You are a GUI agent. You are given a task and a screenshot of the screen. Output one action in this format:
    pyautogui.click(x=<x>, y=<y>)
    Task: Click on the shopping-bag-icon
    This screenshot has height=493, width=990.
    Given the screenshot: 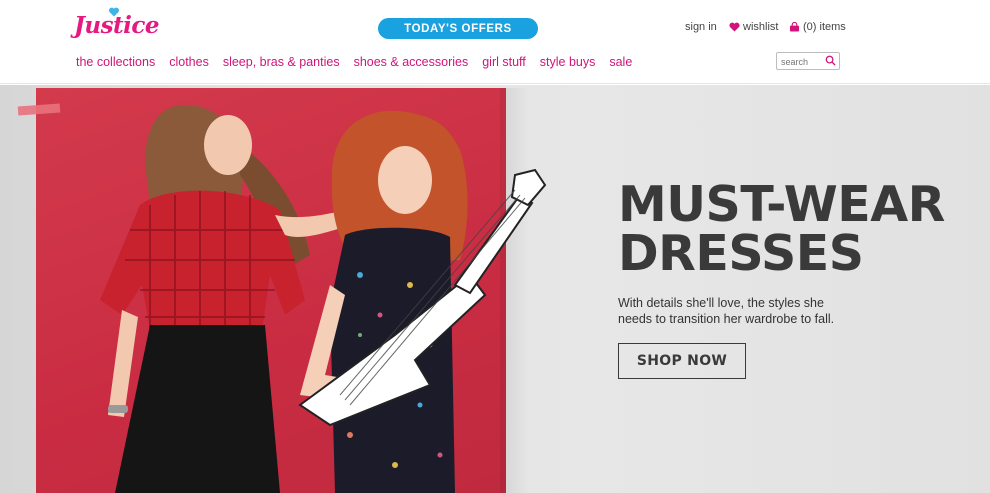 What is the action you would take?
    pyautogui.click(x=794, y=27)
    